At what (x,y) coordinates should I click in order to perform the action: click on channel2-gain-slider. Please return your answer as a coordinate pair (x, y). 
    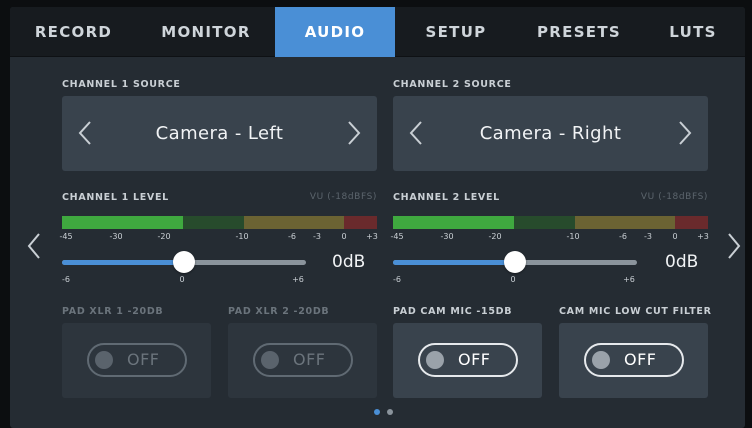
    Looking at the image, I should click on (515, 263).